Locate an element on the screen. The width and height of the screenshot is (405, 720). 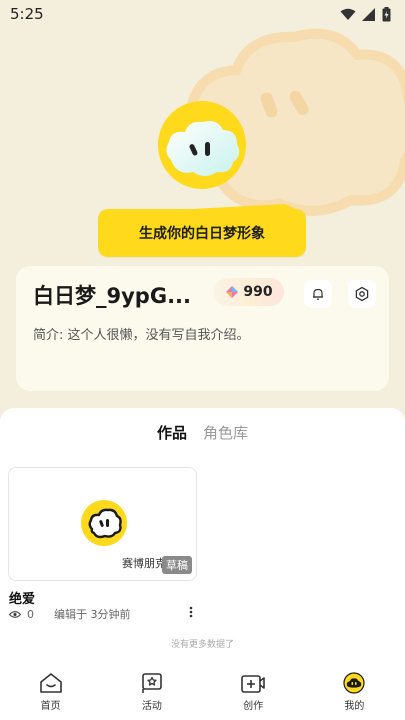
battery-icon is located at coordinates (386, 13).